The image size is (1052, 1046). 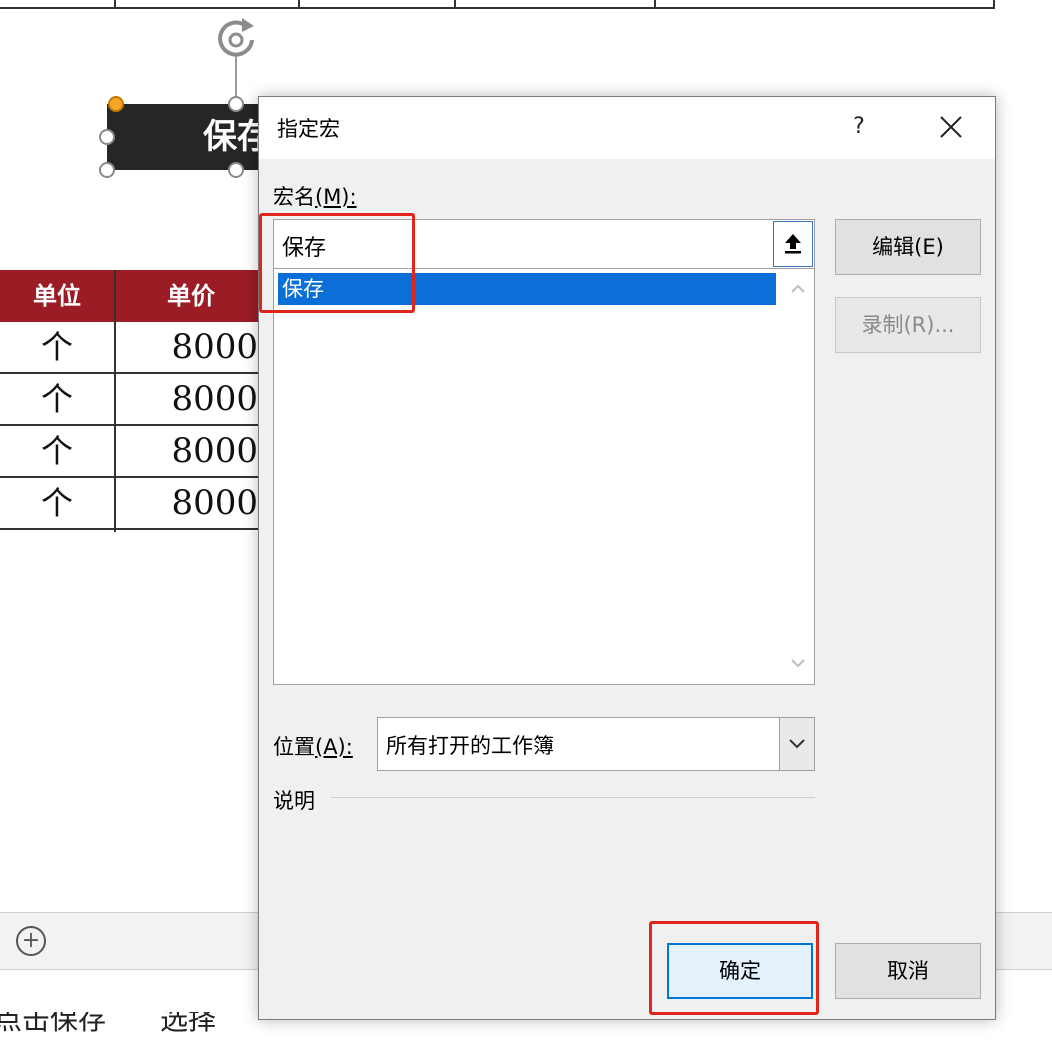 What do you see at coordinates (798, 664) in the screenshot?
I see `scroll-down-icon` at bounding box center [798, 664].